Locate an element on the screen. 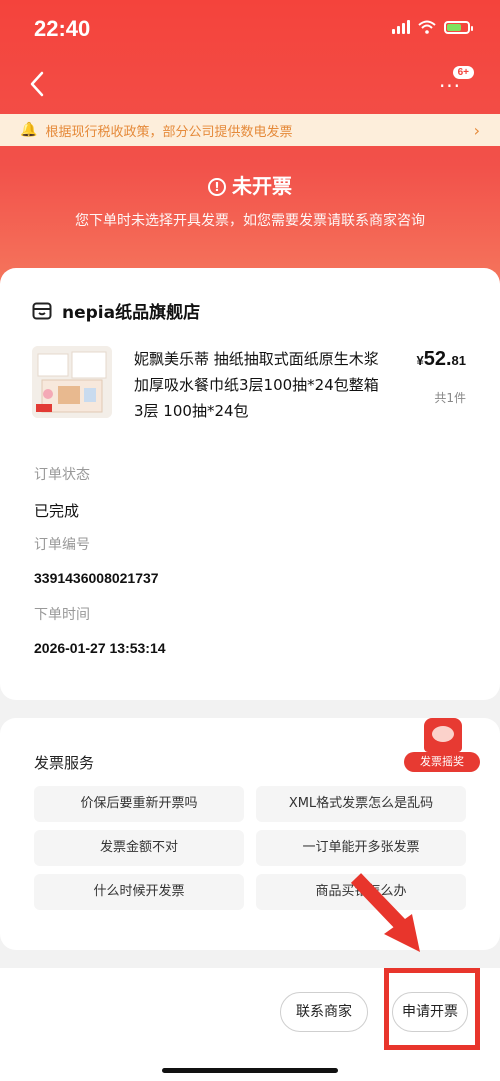 The height and width of the screenshot is (1081, 500). wifi-icon is located at coordinates (427, 27).